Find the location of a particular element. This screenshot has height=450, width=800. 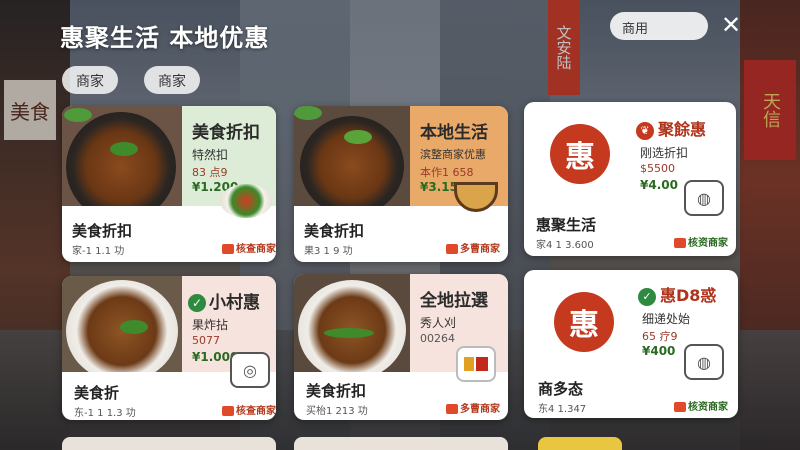

offer-old-price: $5500 is located at coordinates (657, 168).